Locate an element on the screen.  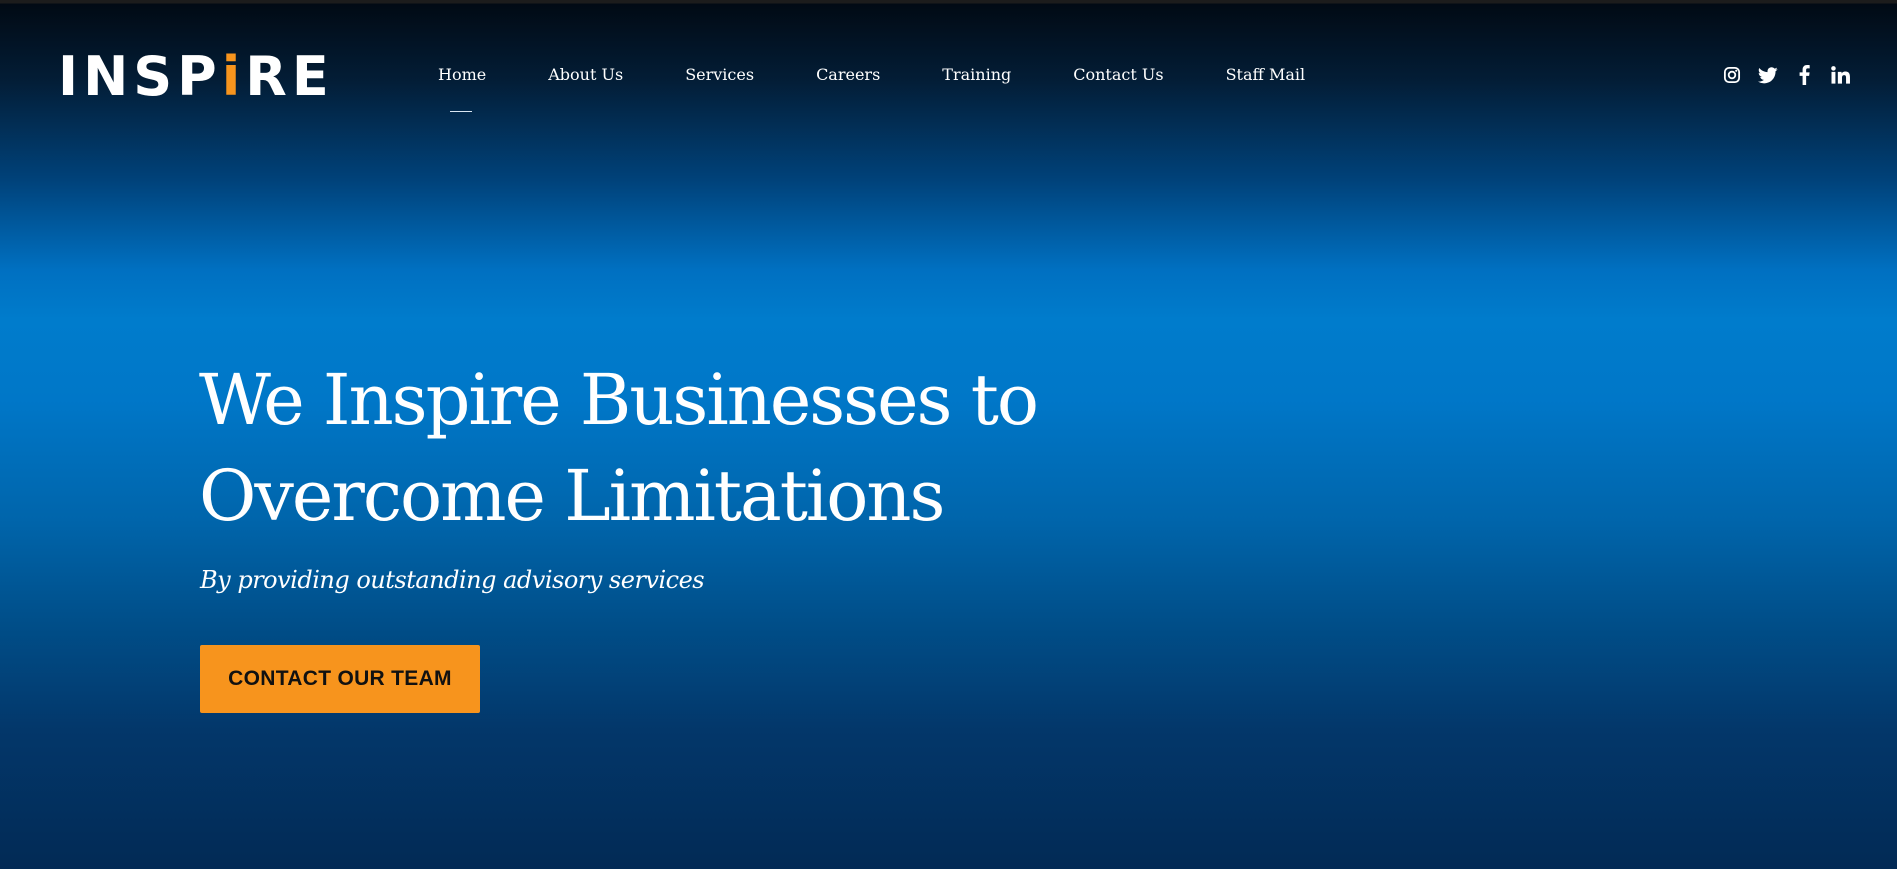
nav-item-staff-mail: Staff Mail is located at coordinates (1266, 75).